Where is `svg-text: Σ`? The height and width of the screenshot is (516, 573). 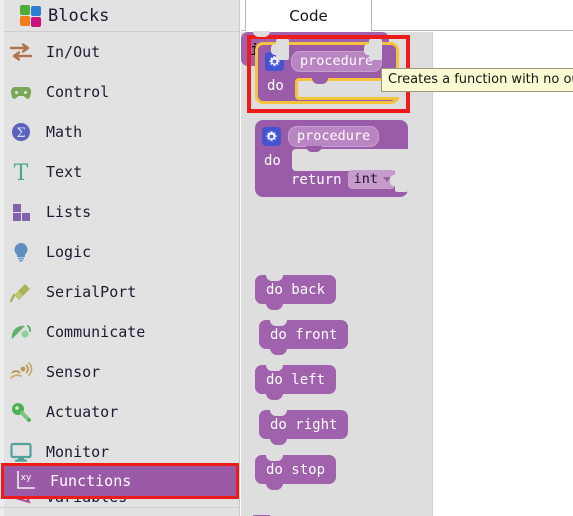 svg-text: Σ is located at coordinates (20, 133).